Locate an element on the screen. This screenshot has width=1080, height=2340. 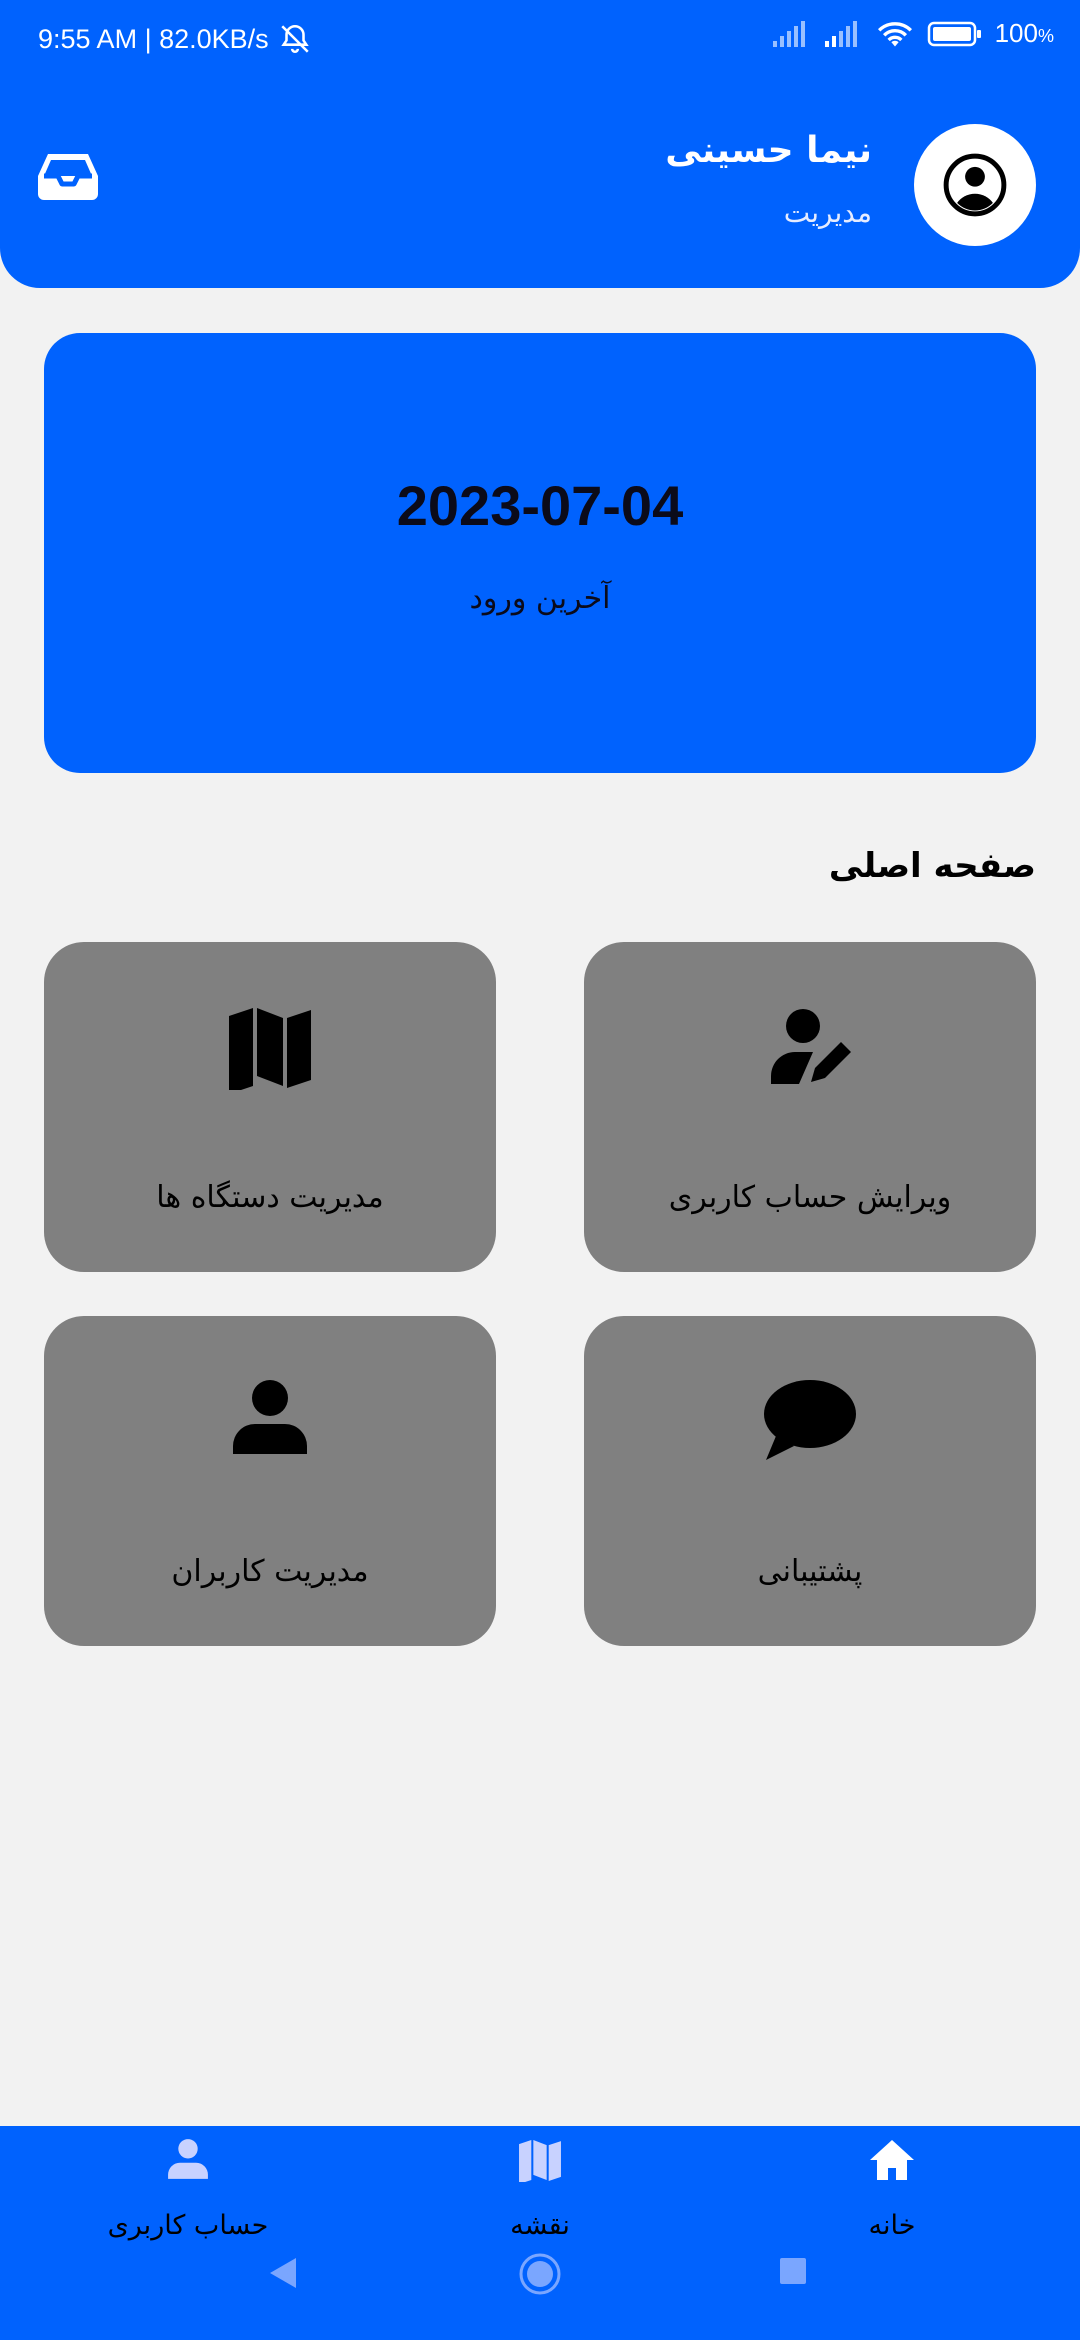
device-management-label: مدیریت دستگاه ها is located at coordinates (270, 1197).